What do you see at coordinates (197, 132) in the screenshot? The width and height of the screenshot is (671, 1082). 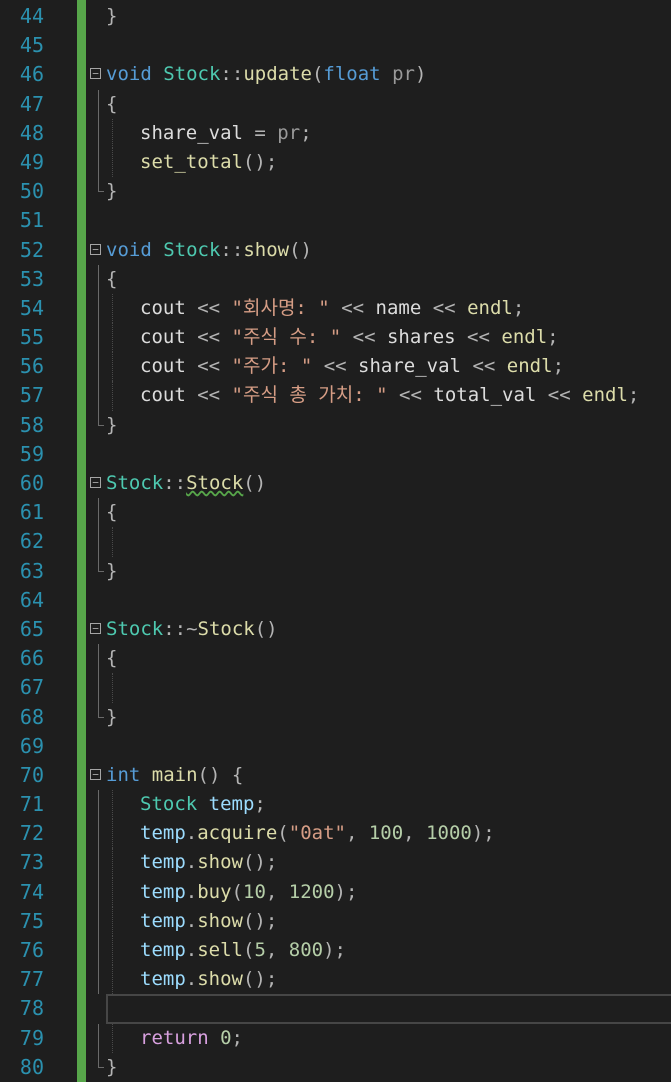 I see `code-token: share_val` at bounding box center [197, 132].